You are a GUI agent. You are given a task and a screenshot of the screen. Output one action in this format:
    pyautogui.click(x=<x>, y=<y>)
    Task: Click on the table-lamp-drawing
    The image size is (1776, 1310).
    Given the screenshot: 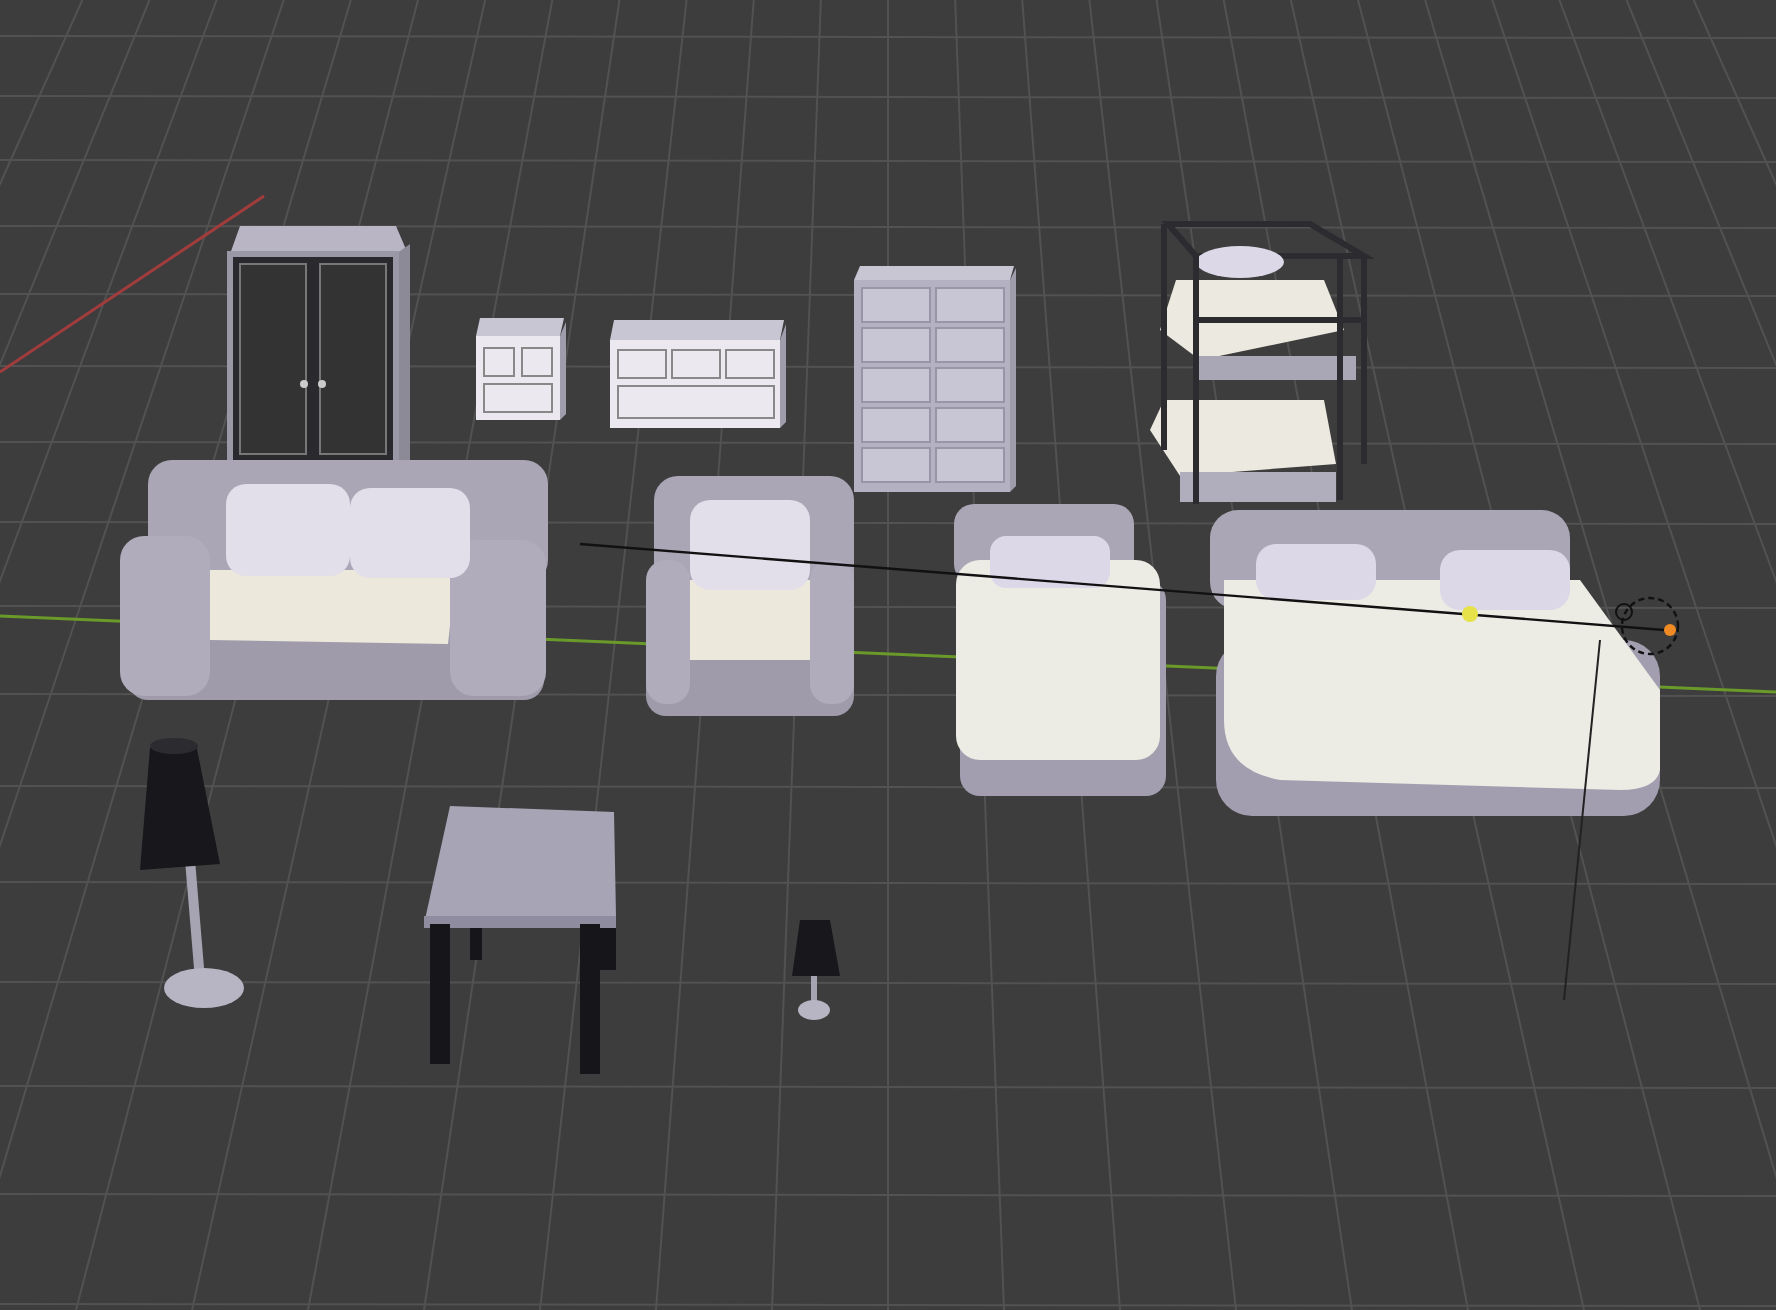 What is the action you would take?
    pyautogui.click(x=816, y=970)
    